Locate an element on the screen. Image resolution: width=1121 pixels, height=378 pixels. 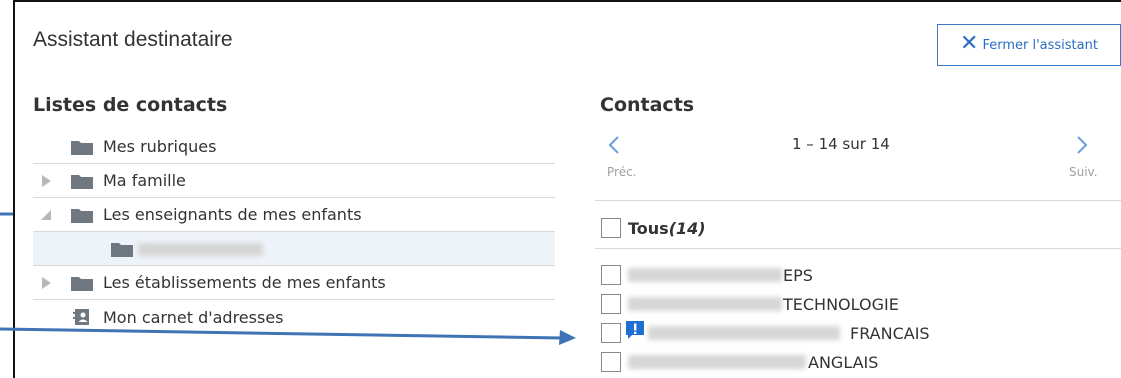
tree-item-etablissements: Les établissements de mes enfants is located at coordinates (294, 283).